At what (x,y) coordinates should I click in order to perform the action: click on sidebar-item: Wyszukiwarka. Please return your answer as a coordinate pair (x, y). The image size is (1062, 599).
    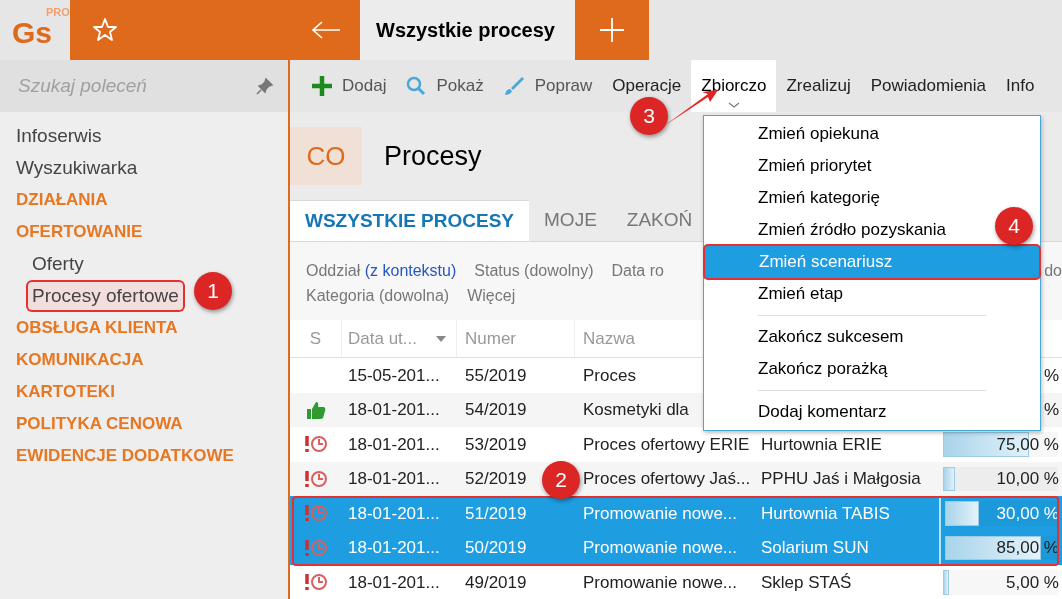
    Looking at the image, I should click on (77, 168).